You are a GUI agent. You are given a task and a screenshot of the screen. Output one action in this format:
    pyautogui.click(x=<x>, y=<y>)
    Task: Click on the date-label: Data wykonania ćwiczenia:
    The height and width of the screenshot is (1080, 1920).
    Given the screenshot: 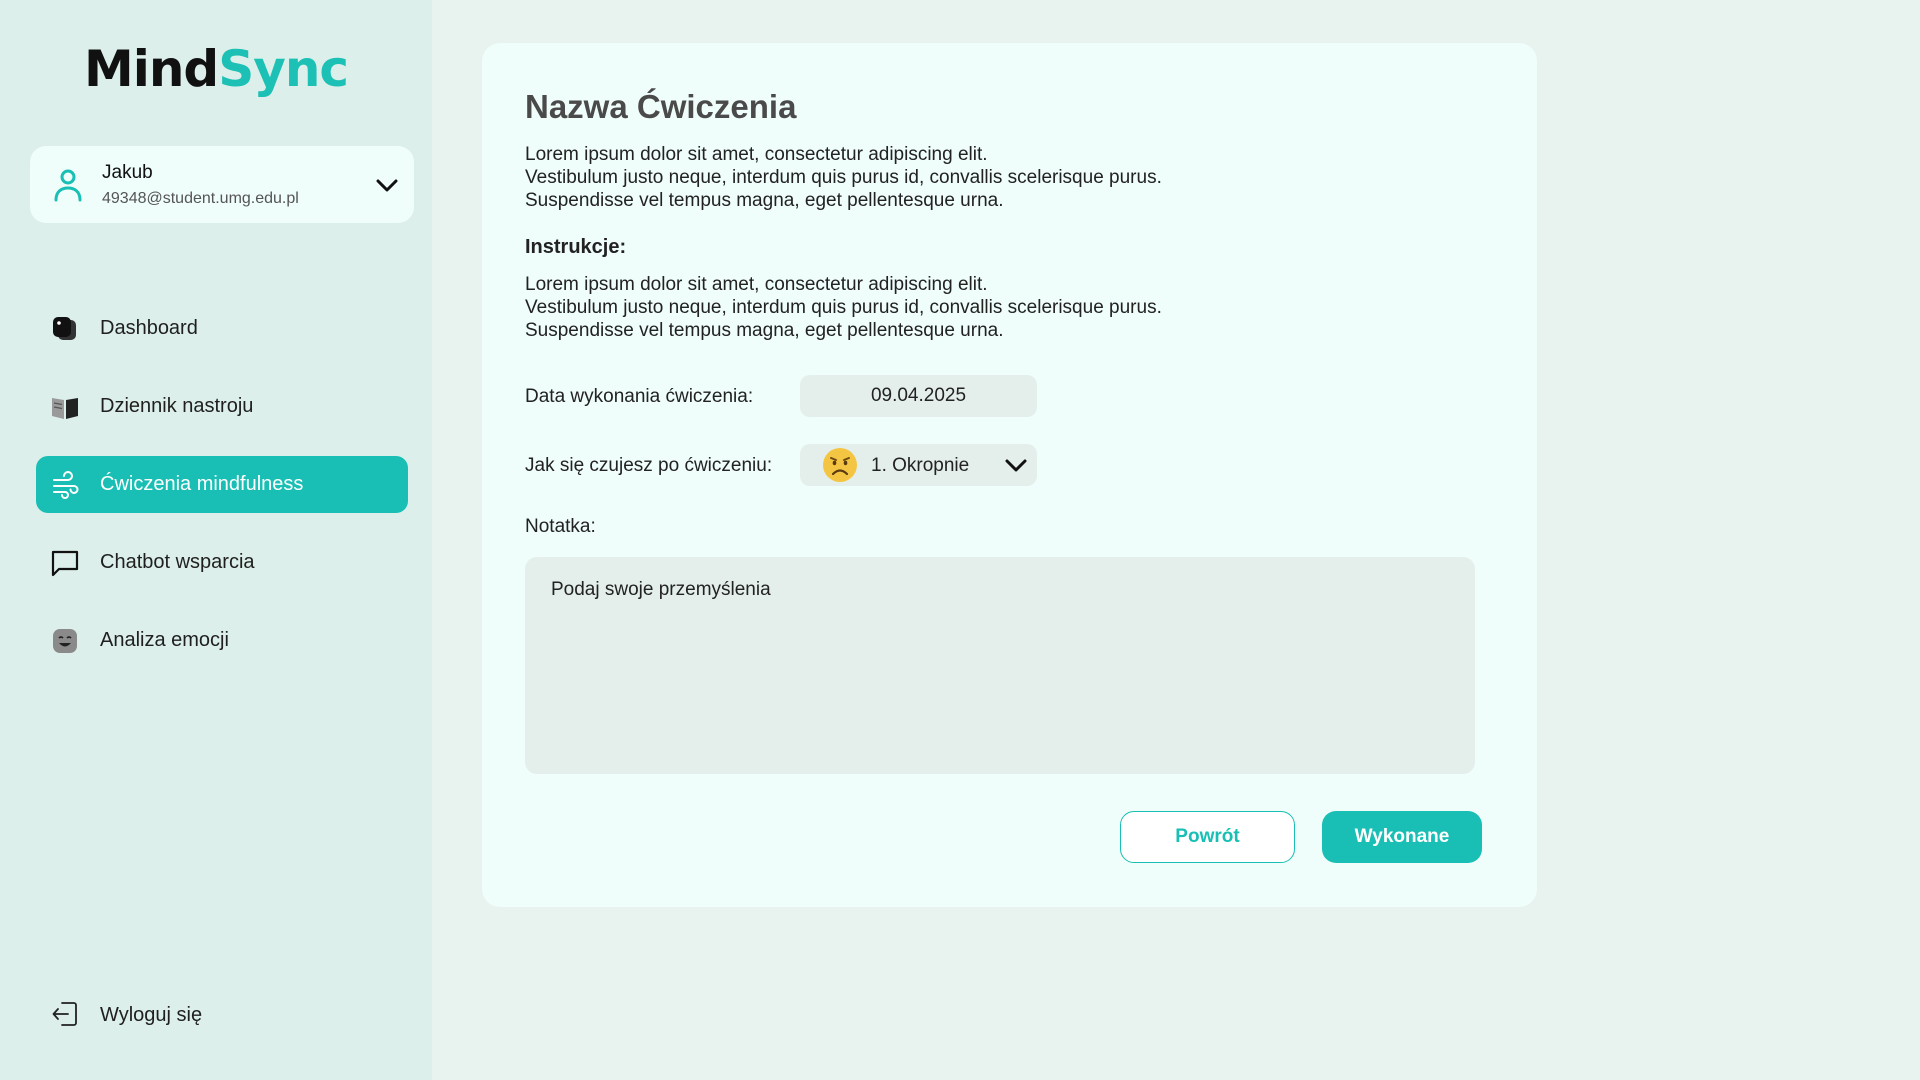 What is the action you would take?
    pyautogui.click(x=639, y=396)
    